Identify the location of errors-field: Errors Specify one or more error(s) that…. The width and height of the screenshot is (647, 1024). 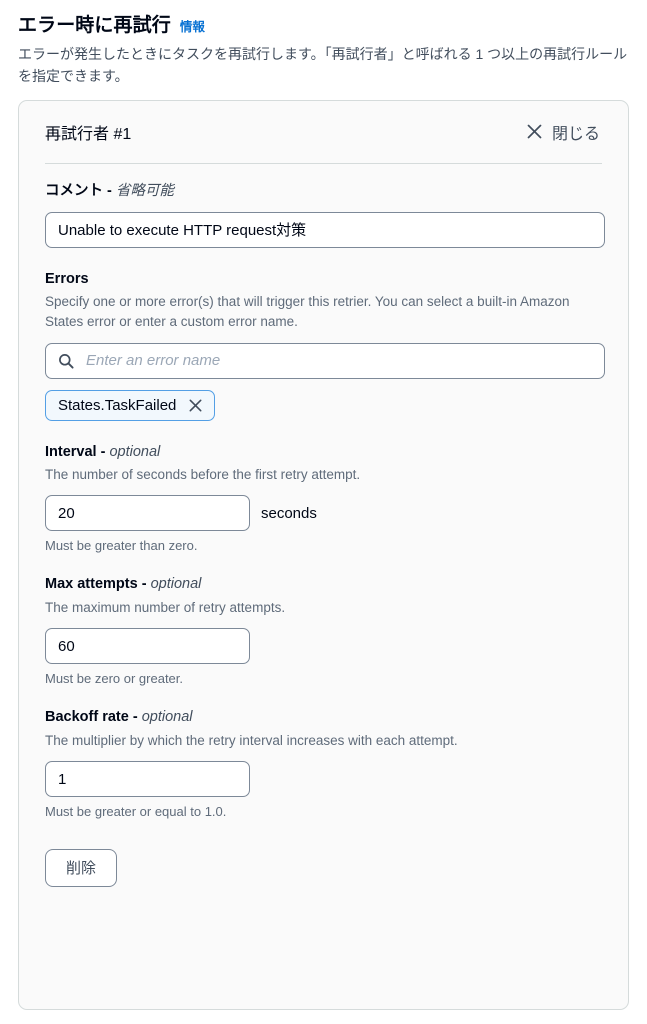
(325, 334).